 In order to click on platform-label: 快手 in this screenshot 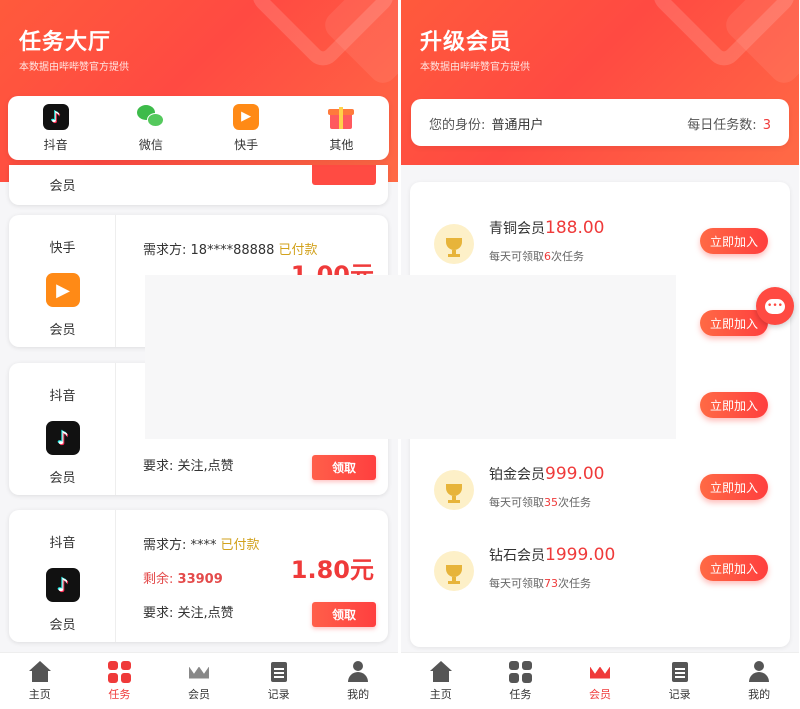, I will do `click(246, 144)`.